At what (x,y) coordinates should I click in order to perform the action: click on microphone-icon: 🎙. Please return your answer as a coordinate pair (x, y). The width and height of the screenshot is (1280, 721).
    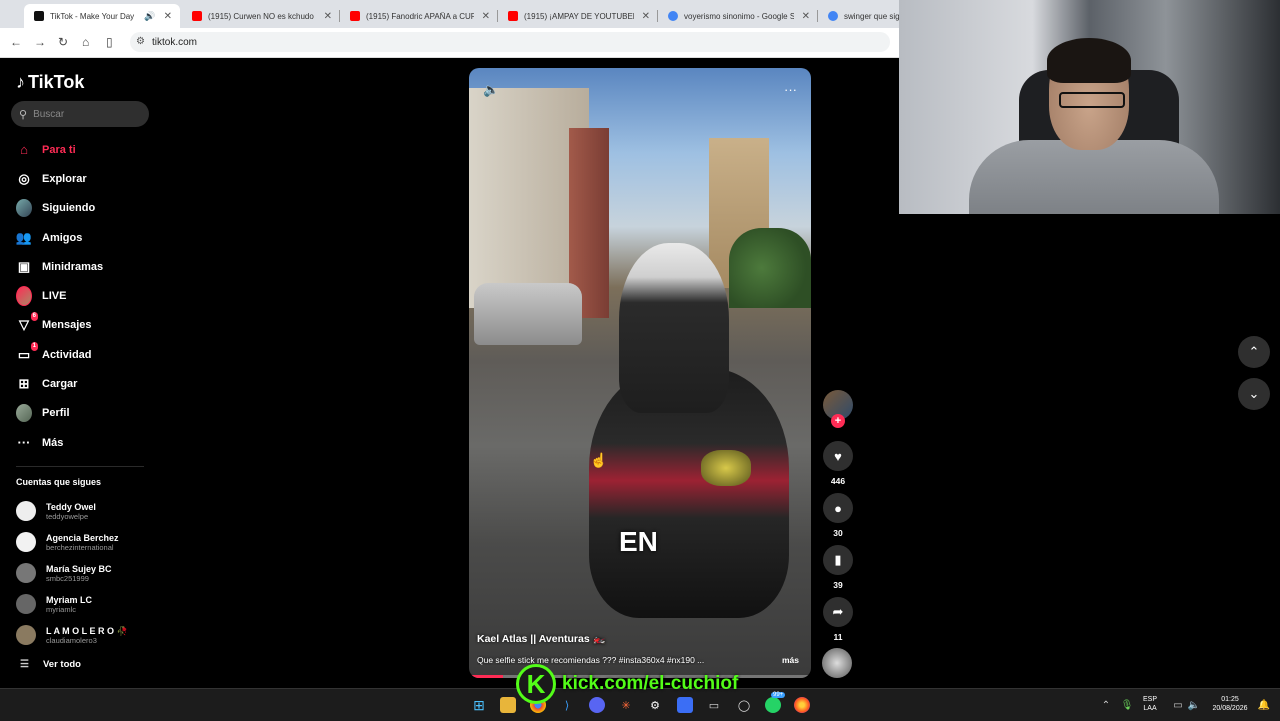
    Looking at the image, I should click on (1127, 705).